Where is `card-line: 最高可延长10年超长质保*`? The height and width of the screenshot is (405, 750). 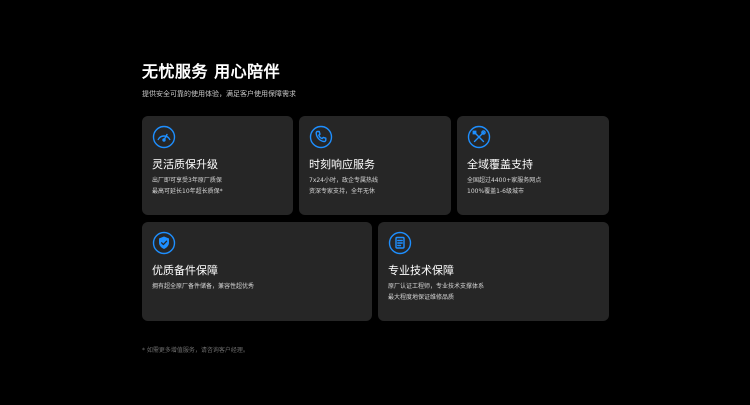 card-line: 最高可延长10年超长质保* is located at coordinates (187, 191).